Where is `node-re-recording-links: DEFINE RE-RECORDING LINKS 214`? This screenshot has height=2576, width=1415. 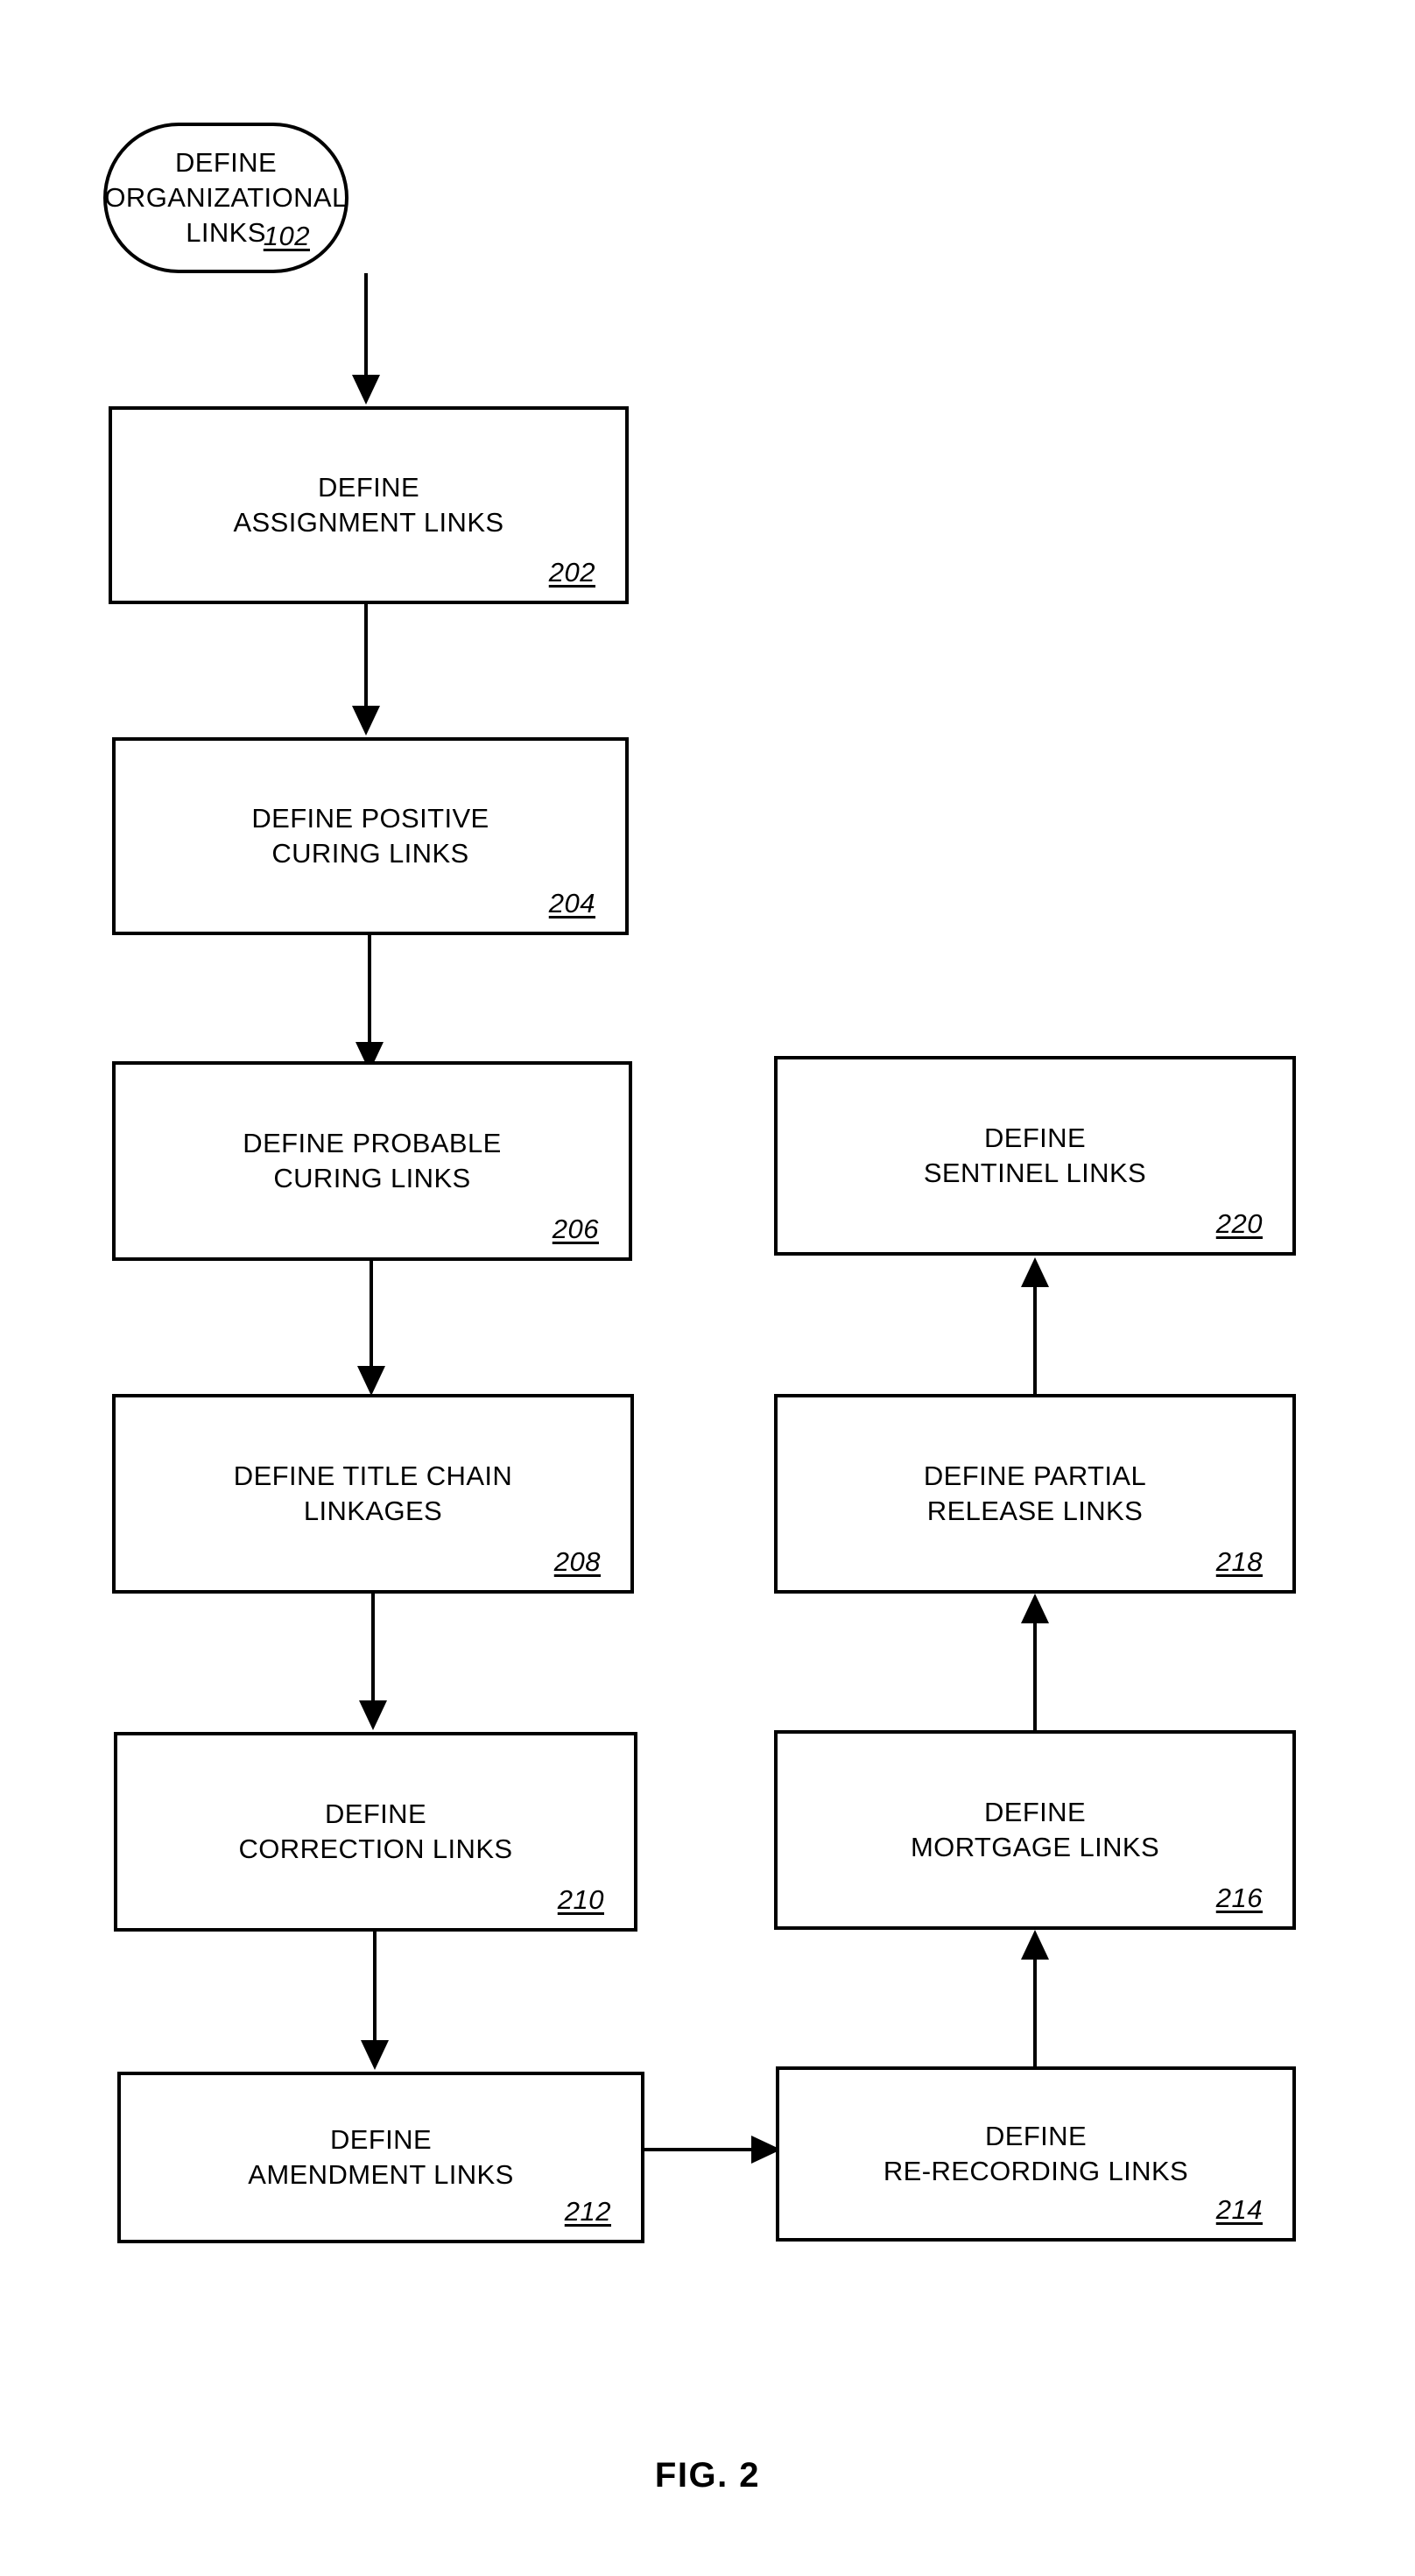 node-re-recording-links: DEFINE RE-RECORDING LINKS 214 is located at coordinates (1036, 2154).